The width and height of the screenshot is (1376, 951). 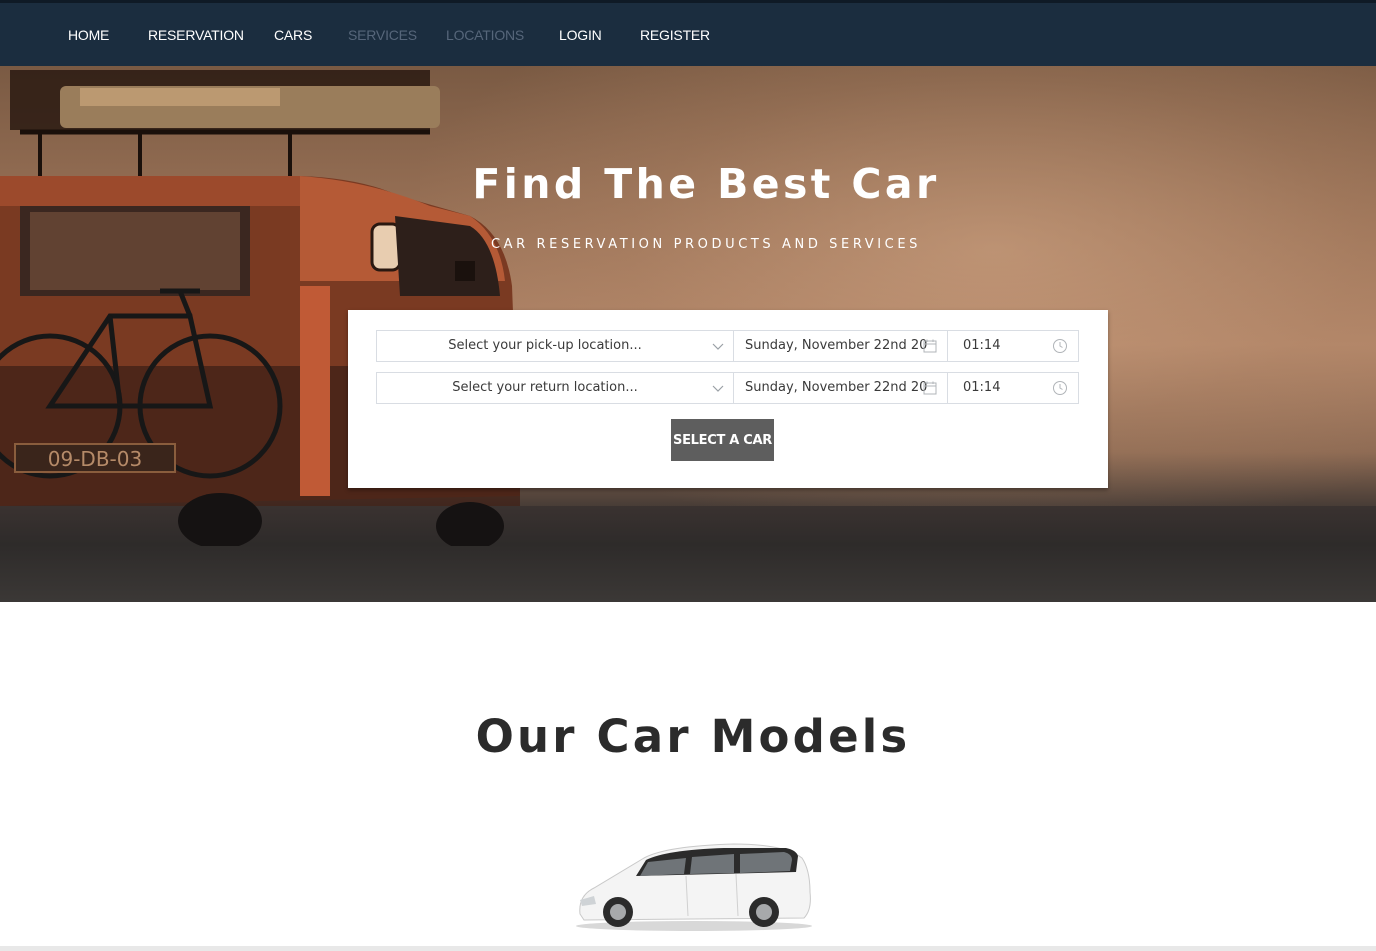 I want to click on nav-locations-link: LOCATIONS, so click(x=485, y=35).